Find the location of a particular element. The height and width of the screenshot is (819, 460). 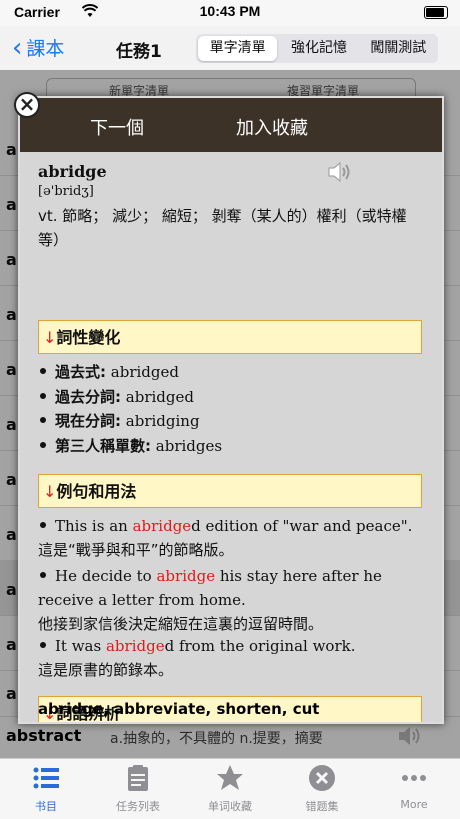

segment-memory: 強化記憶 is located at coordinates (318, 48).